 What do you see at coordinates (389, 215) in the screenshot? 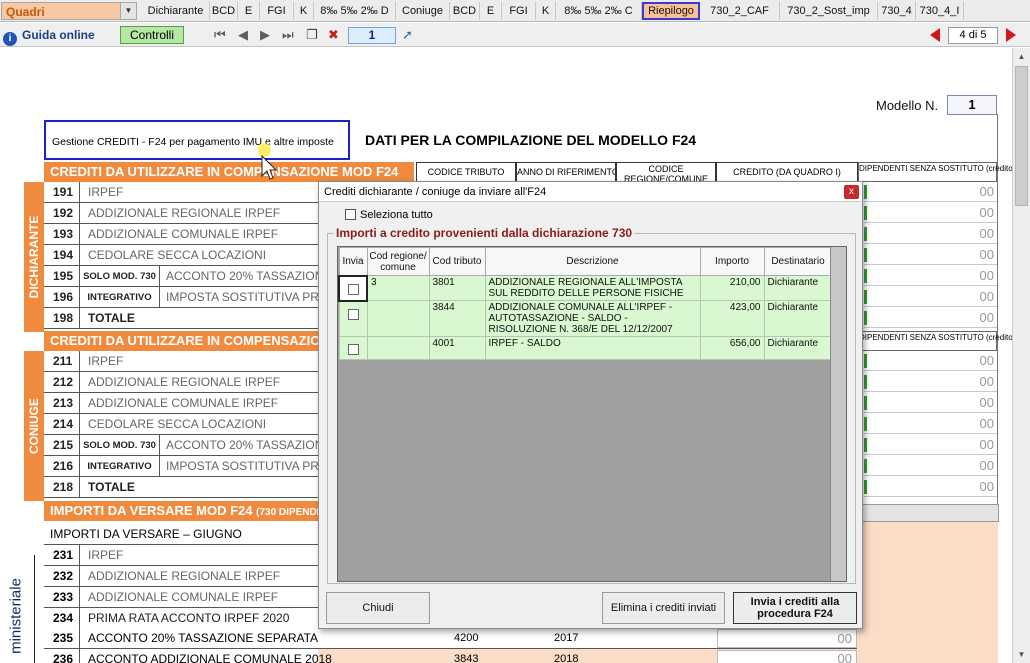
I see `select-all-checkbox: Seleziona tutto` at bounding box center [389, 215].